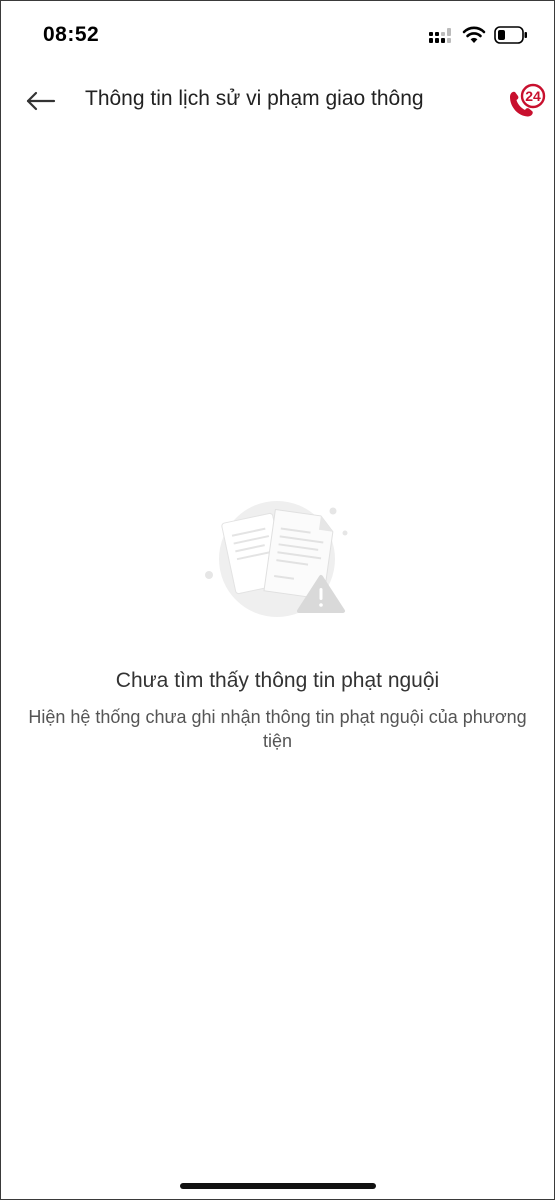  I want to click on status-time: 08:52, so click(71, 34).